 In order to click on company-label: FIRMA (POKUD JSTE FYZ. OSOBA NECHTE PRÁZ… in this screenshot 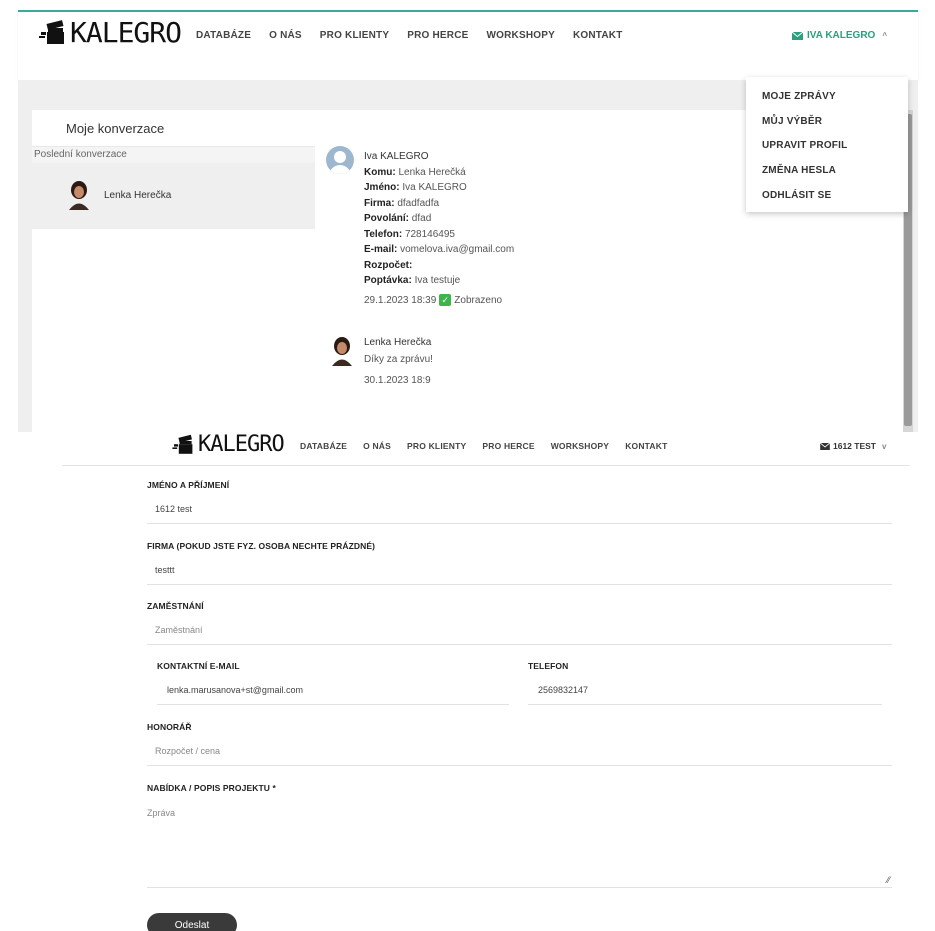, I will do `click(261, 546)`.